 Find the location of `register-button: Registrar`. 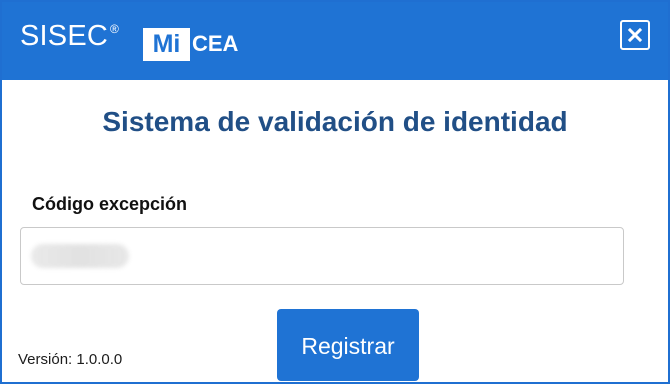

register-button: Registrar is located at coordinates (348, 345).